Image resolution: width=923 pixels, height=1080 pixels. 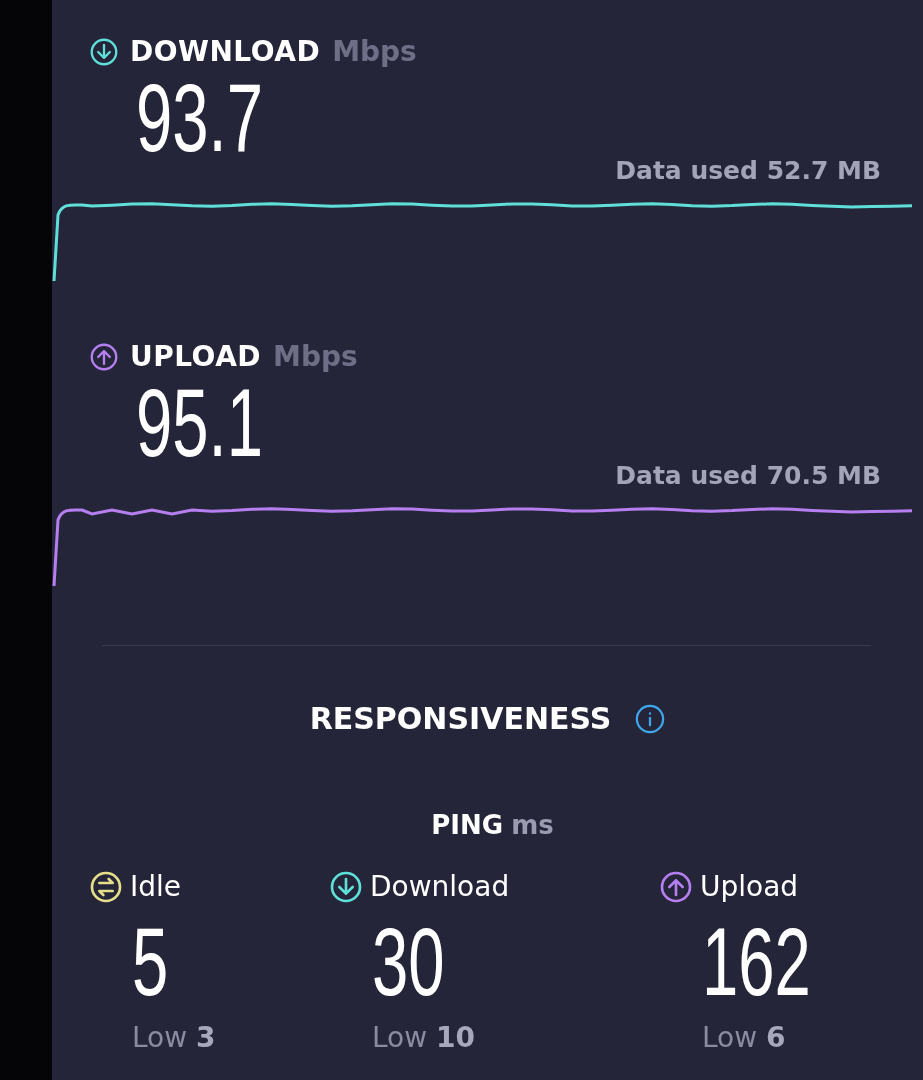 I want to click on ping-label: Idle, so click(x=156, y=886).